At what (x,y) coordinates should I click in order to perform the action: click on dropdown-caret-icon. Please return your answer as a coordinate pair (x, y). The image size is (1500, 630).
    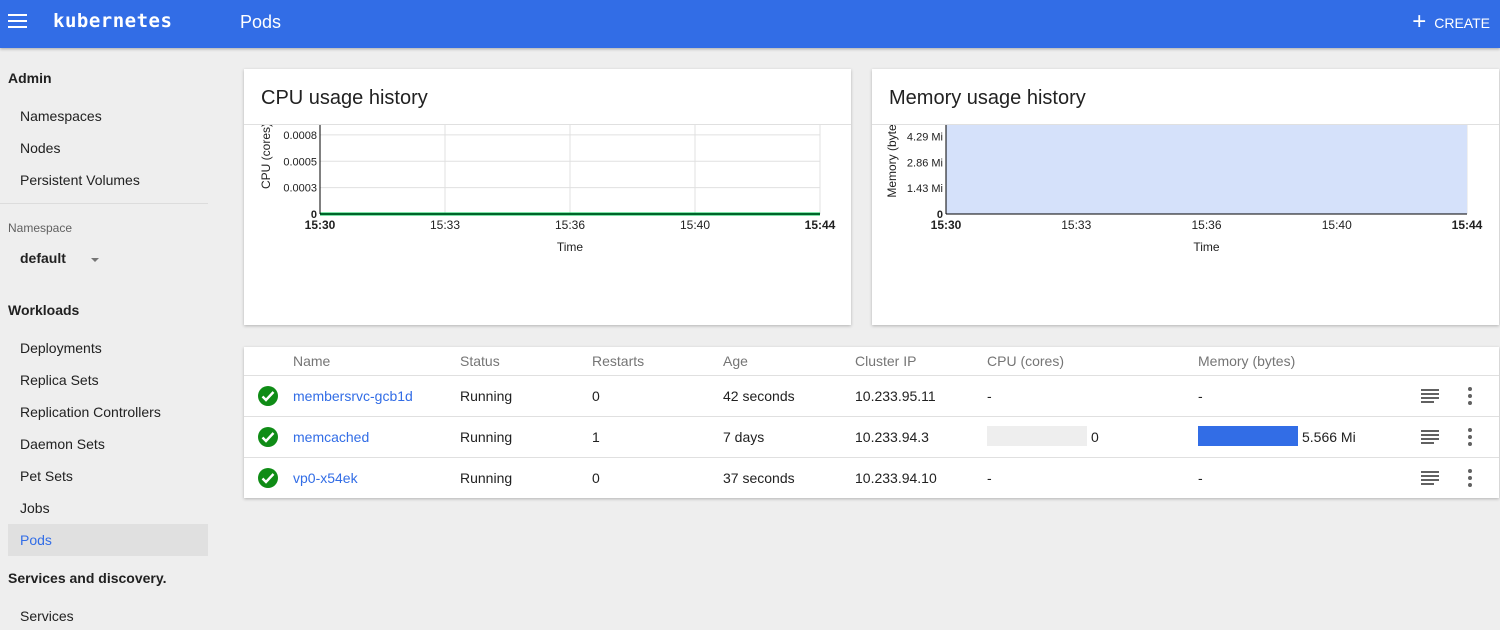
    Looking at the image, I should click on (95, 260).